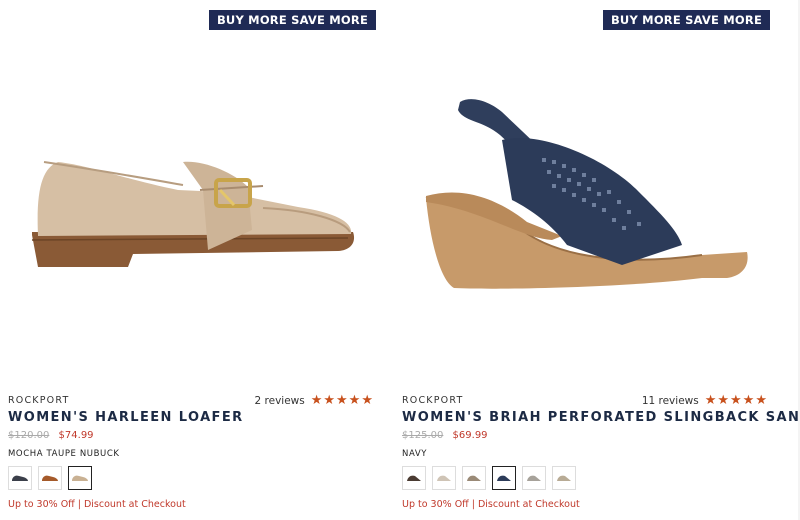 Image resolution: width=800 pixels, height=520 pixels. I want to click on reviews-summary: 11 reviews ★★★★★, so click(705, 400).